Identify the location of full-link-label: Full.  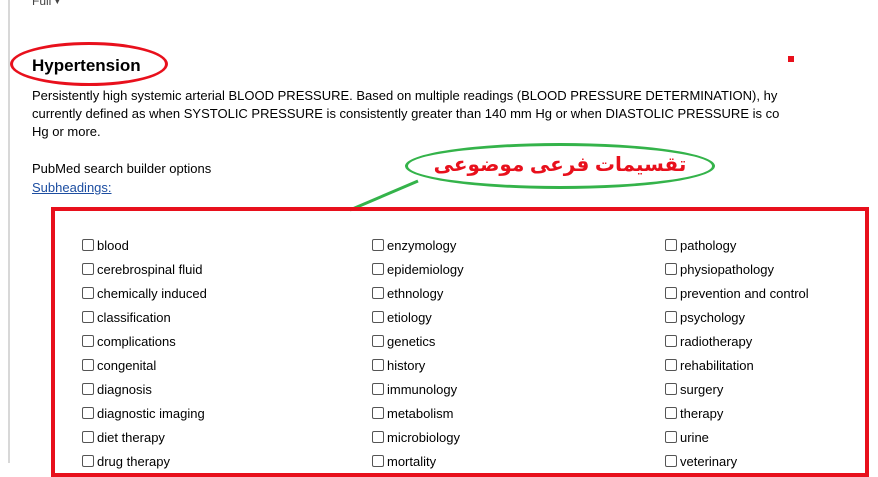
(42, 4).